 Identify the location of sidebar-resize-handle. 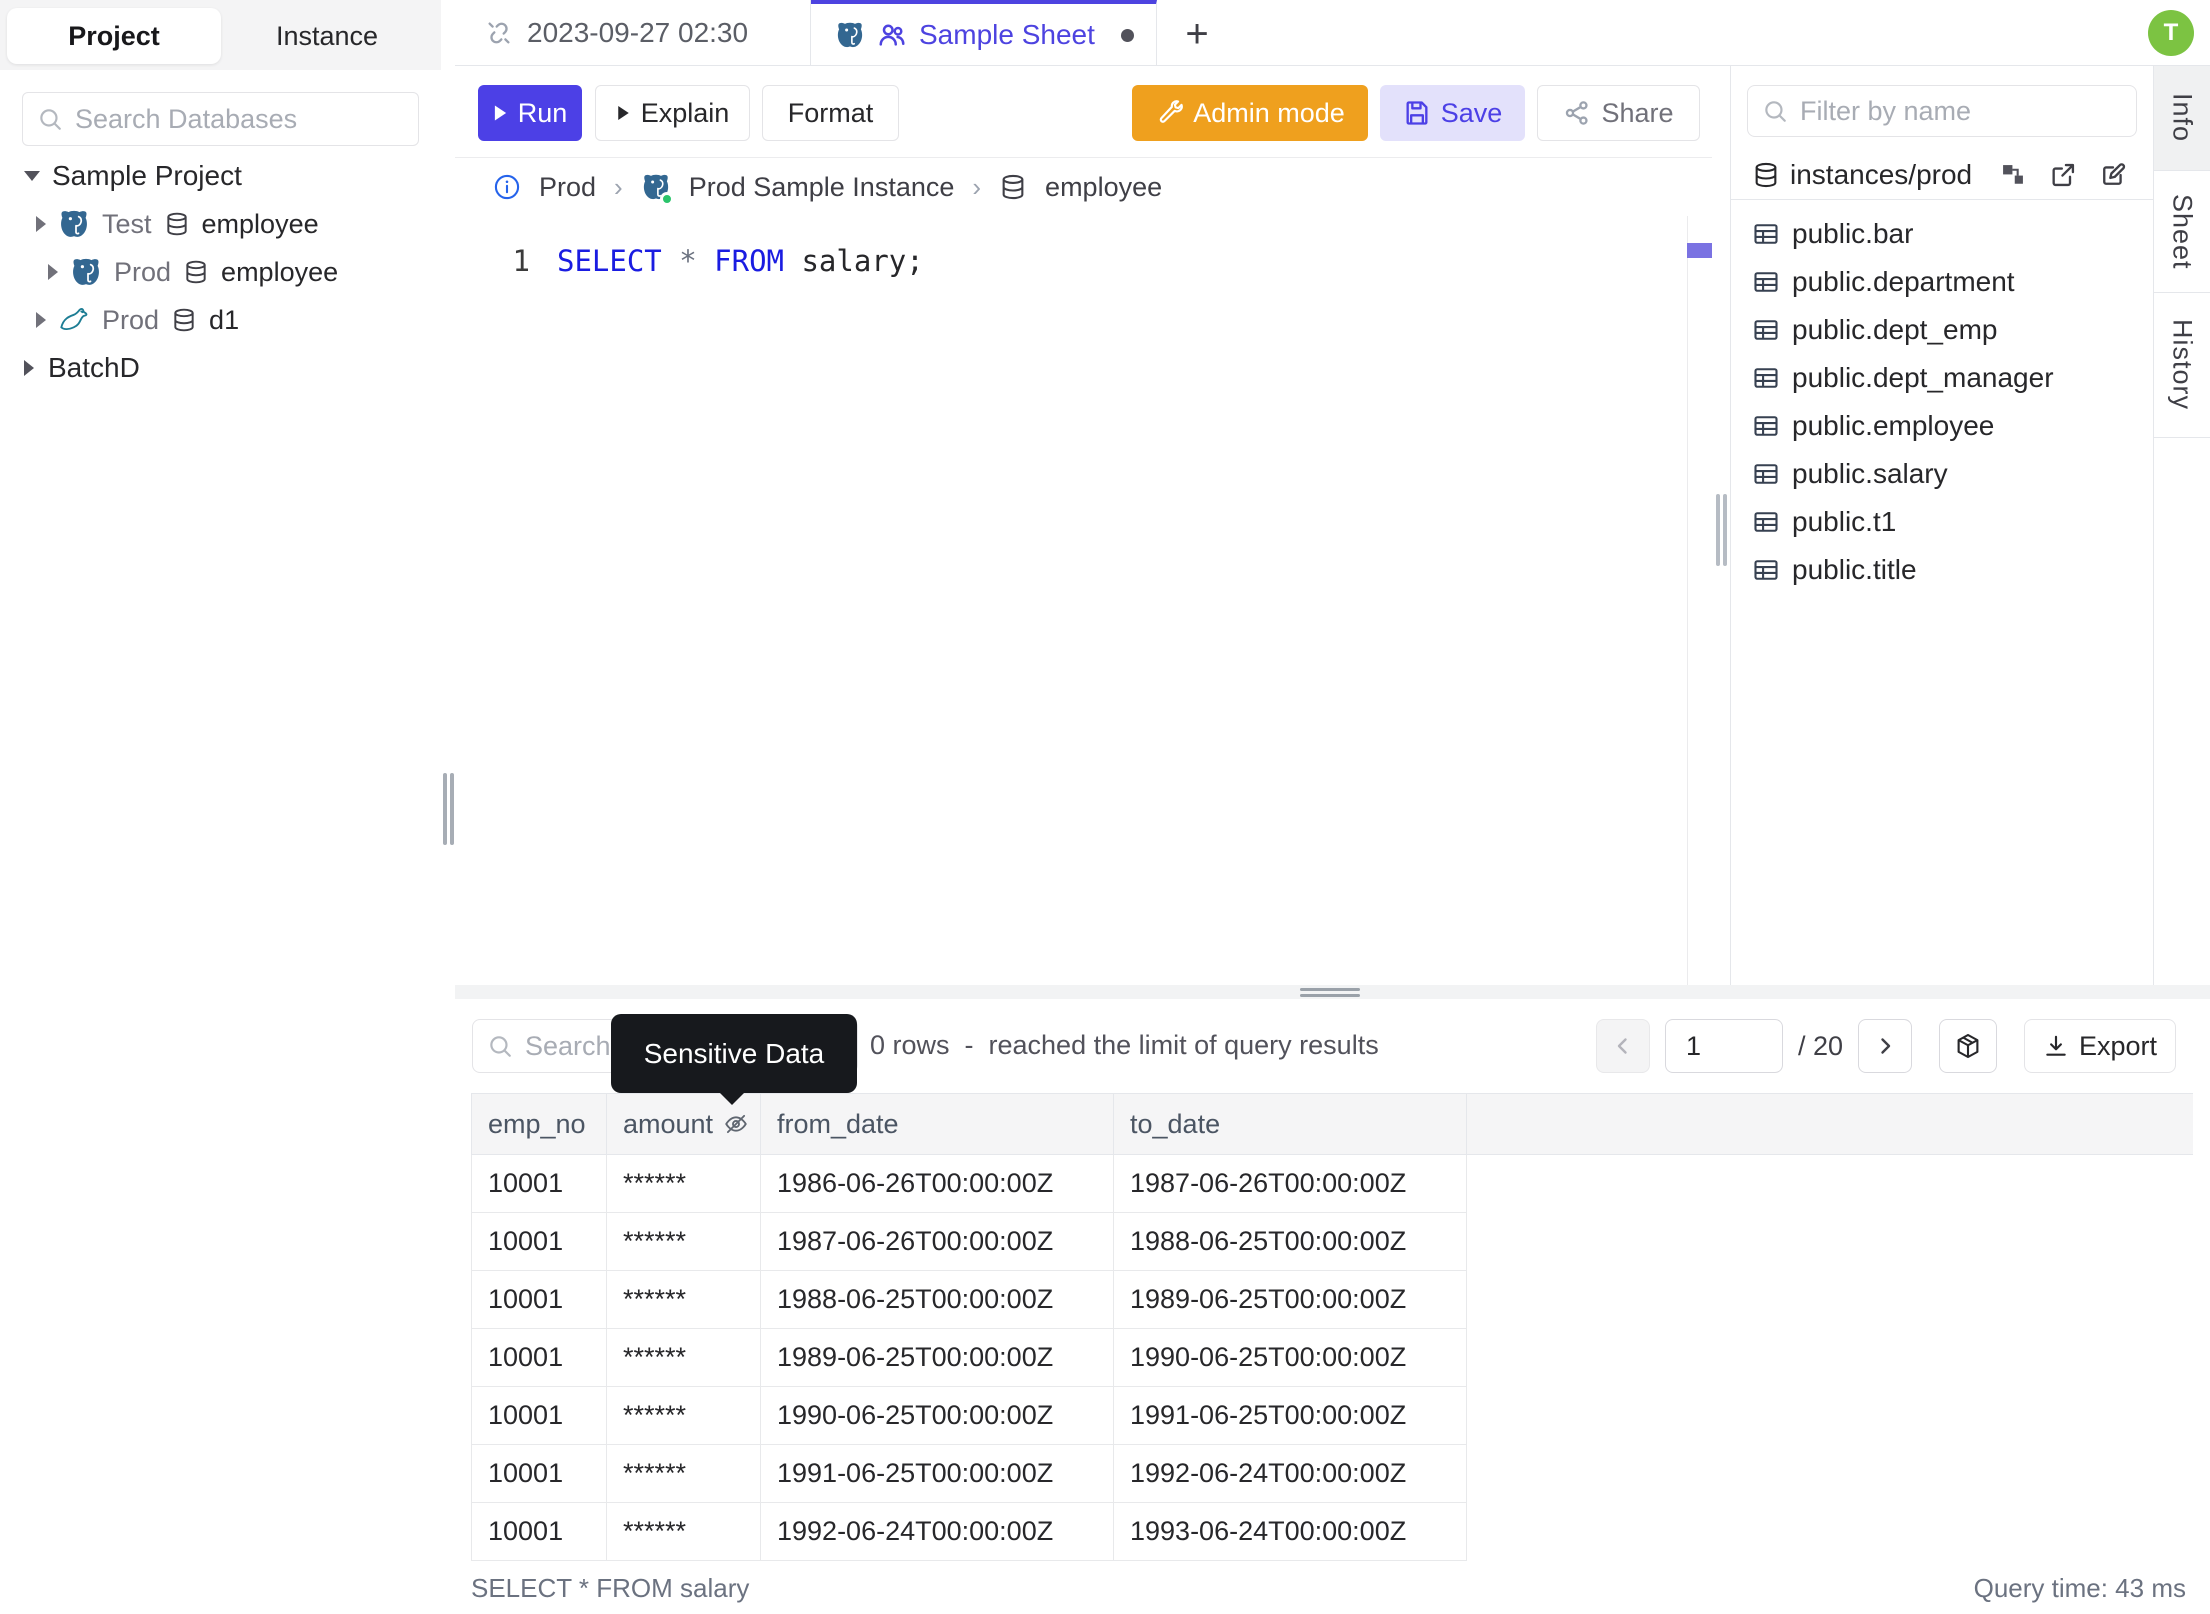
(448, 807).